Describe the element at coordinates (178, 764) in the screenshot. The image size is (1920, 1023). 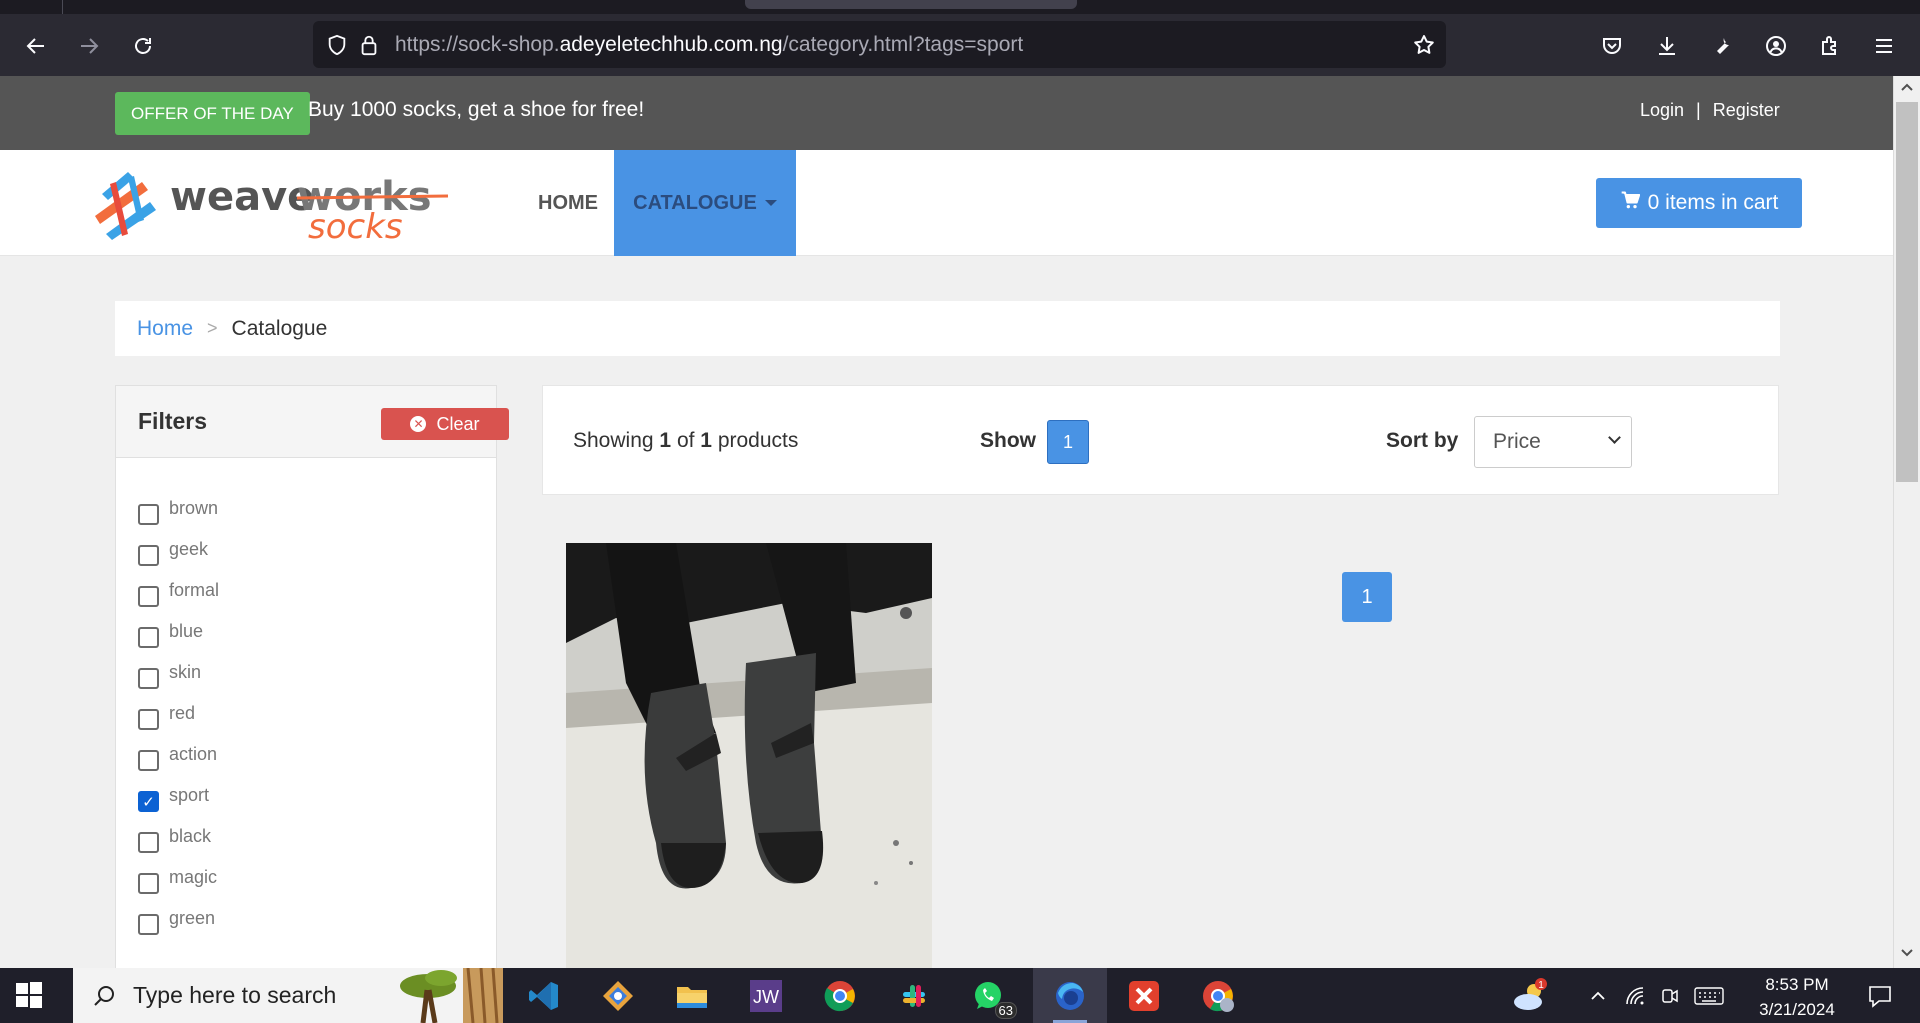
I see `filter-item-action: action` at that location.